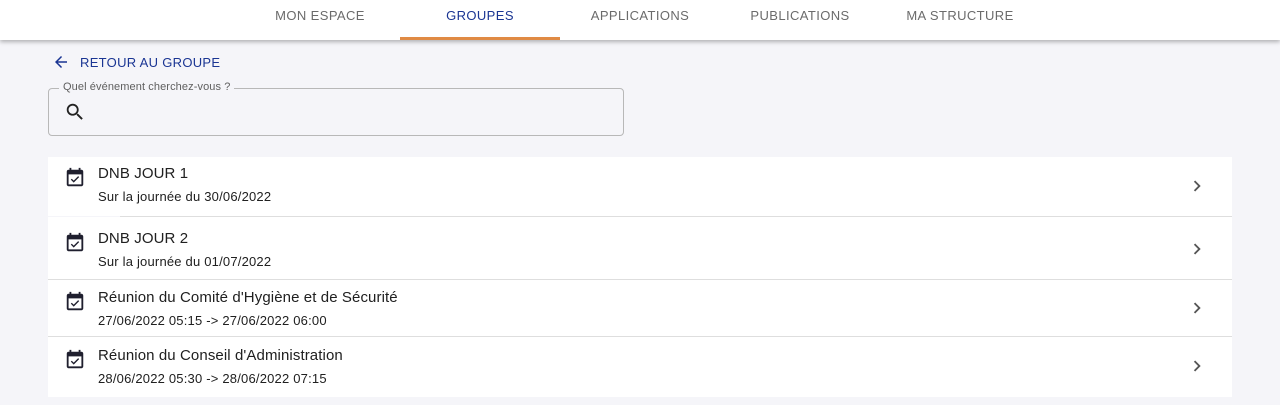  I want to click on event-search-field: Quel événement cherchez-vous ?, so click(336, 108).